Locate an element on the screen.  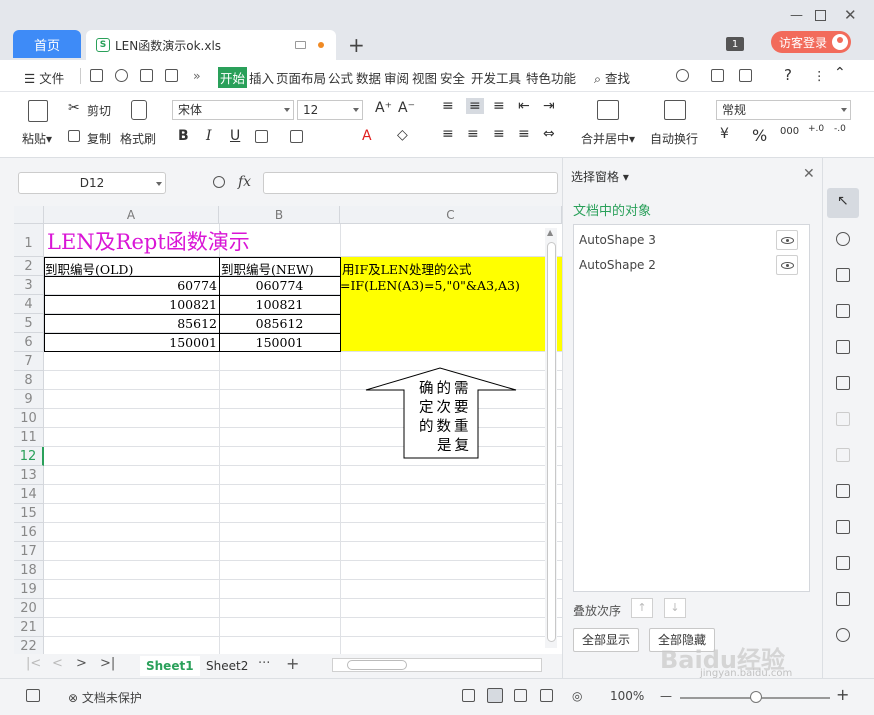
file-menu: ☰ 文件 is located at coordinates (44, 77).